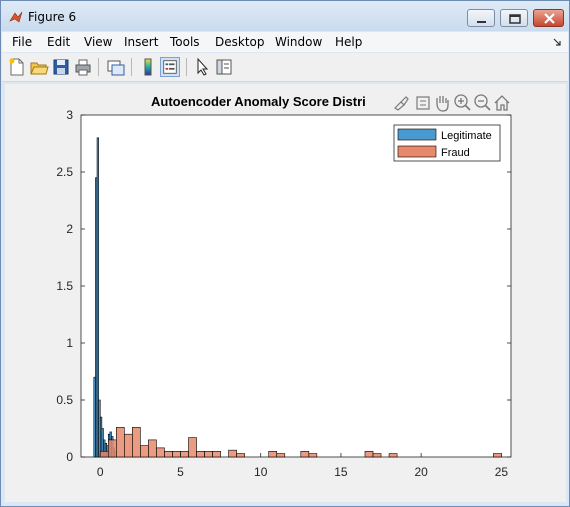 The width and height of the screenshot is (570, 507). What do you see at coordinates (202, 67) in the screenshot?
I see `edit-plot-icon` at bounding box center [202, 67].